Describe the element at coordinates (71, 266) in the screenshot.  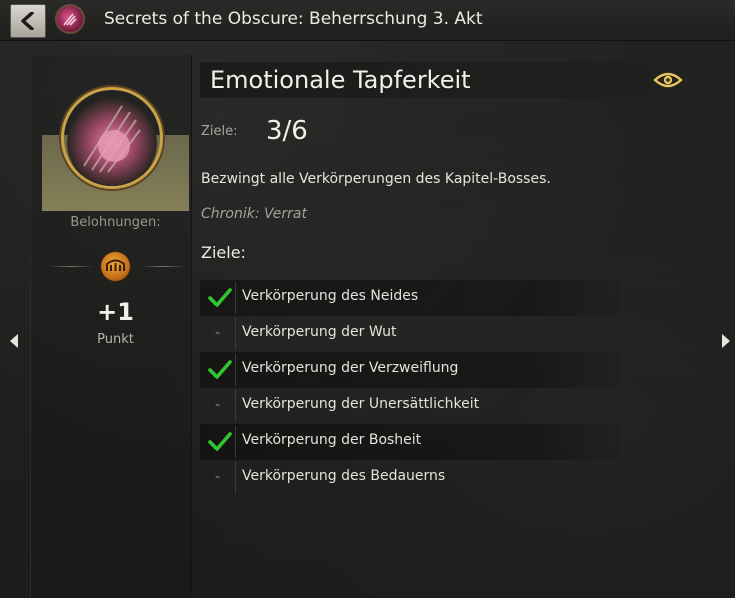
I see `divider-left` at that location.